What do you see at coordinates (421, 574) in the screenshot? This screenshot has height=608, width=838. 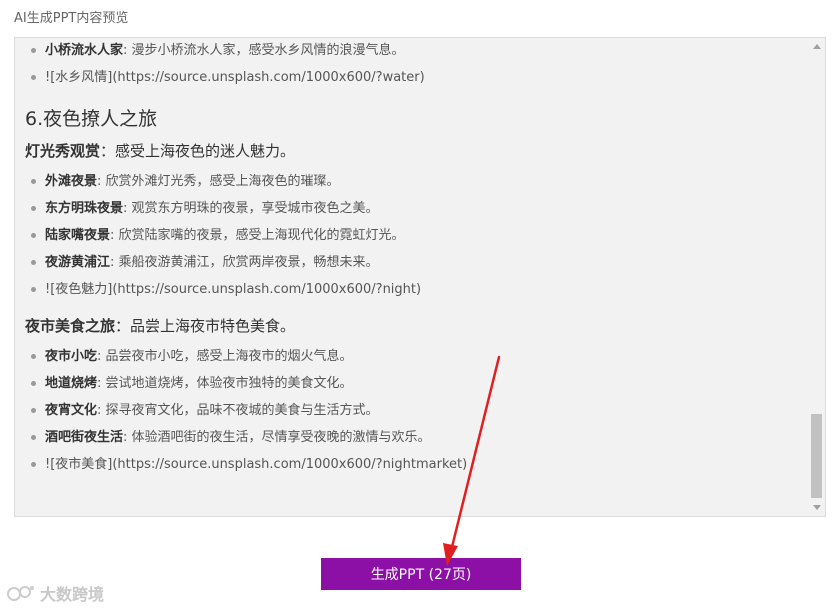 I see `generate-ppt-button: 生成PPT (27页)` at bounding box center [421, 574].